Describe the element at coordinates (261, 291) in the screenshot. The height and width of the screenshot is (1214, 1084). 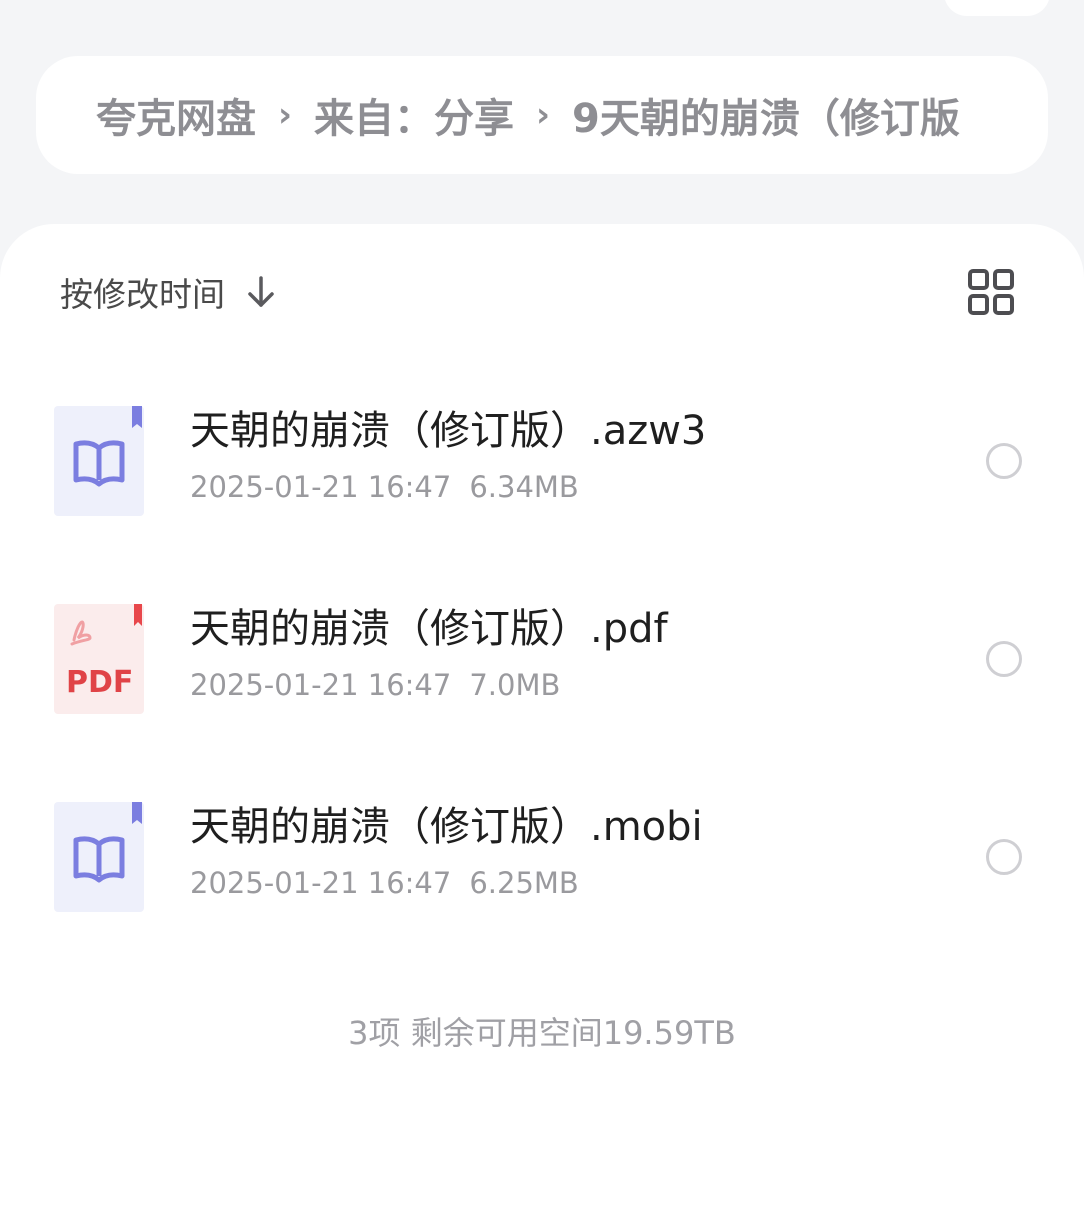
I see `arrow-down-icon` at that location.